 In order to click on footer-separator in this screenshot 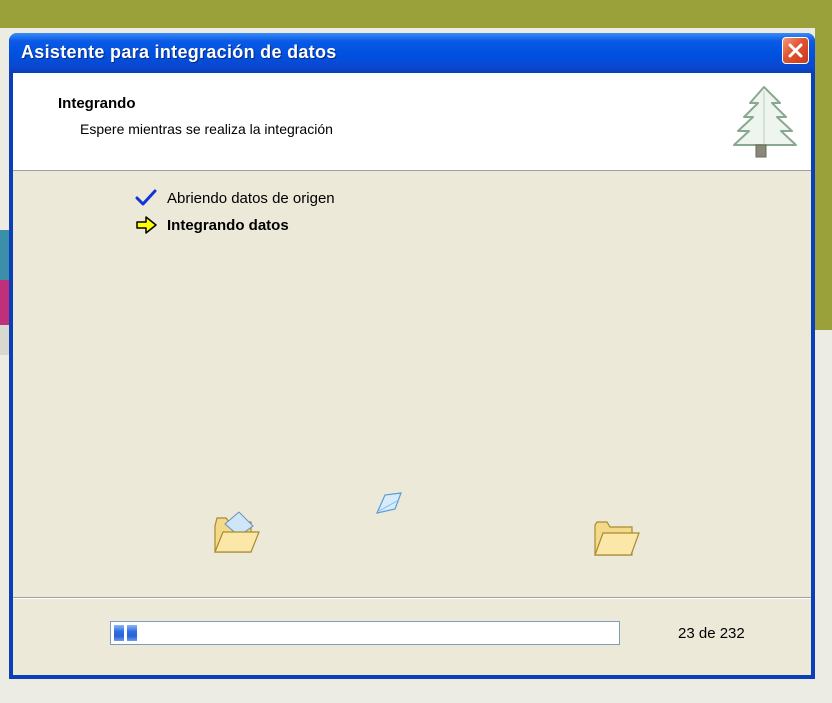, I will do `click(412, 598)`.